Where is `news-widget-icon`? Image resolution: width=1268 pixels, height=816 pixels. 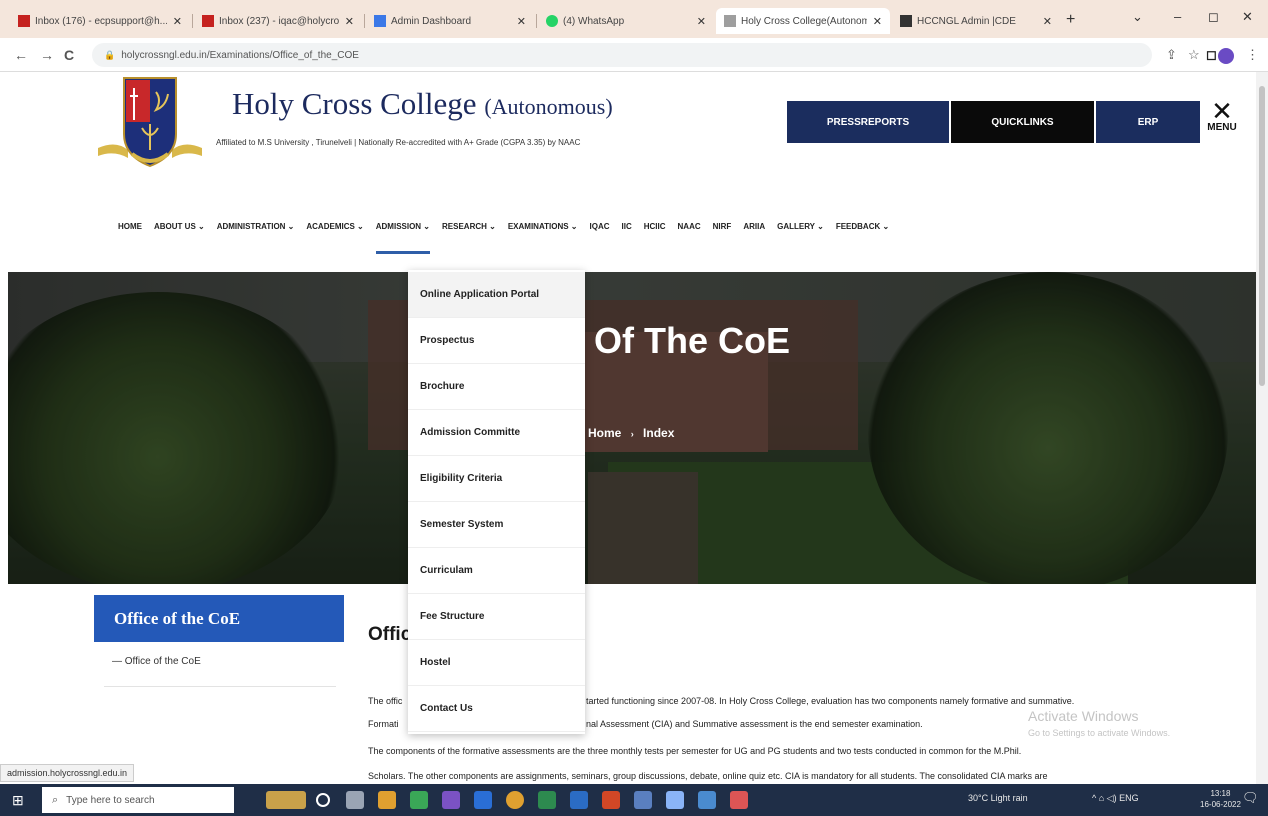
news-widget-icon is located at coordinates (286, 800).